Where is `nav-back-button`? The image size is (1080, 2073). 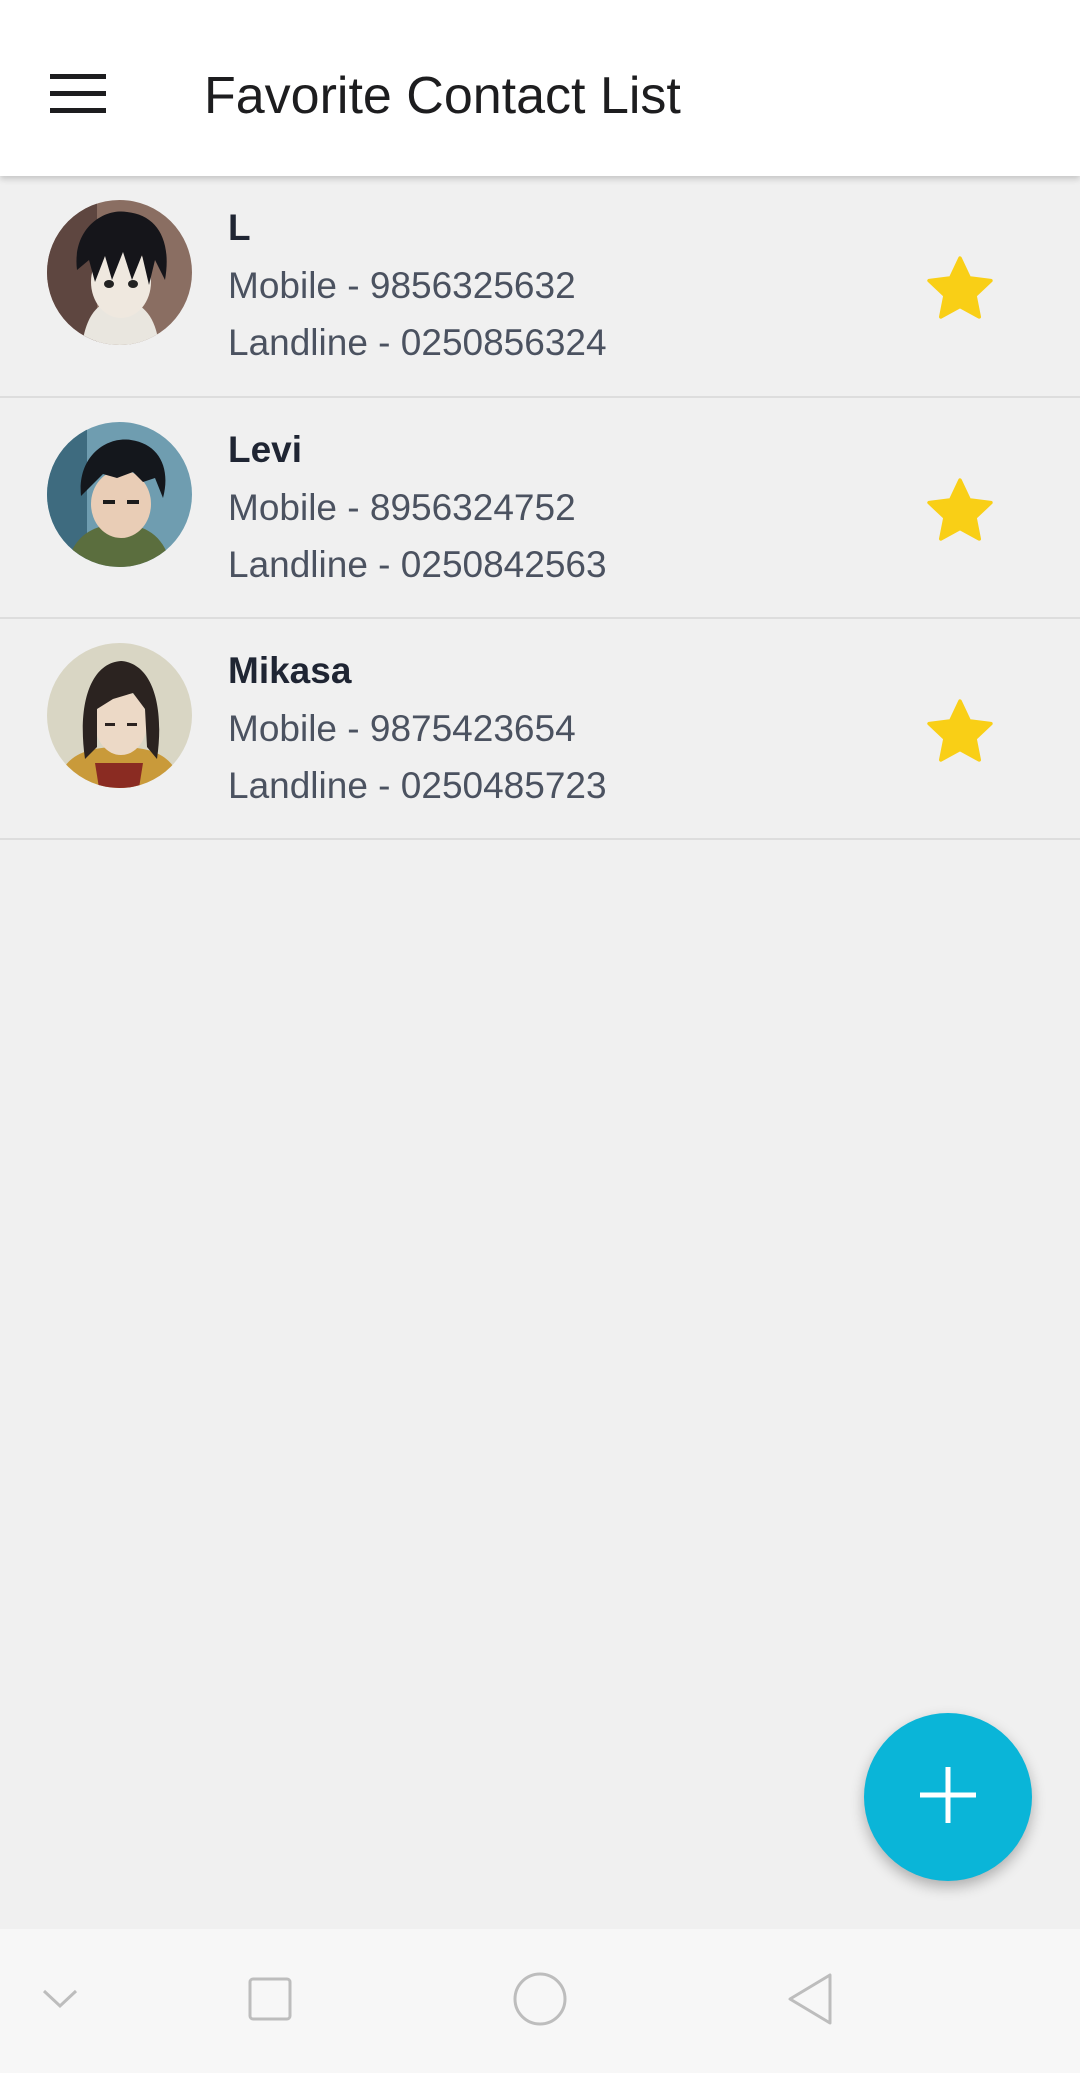 nav-back-button is located at coordinates (810, 2001).